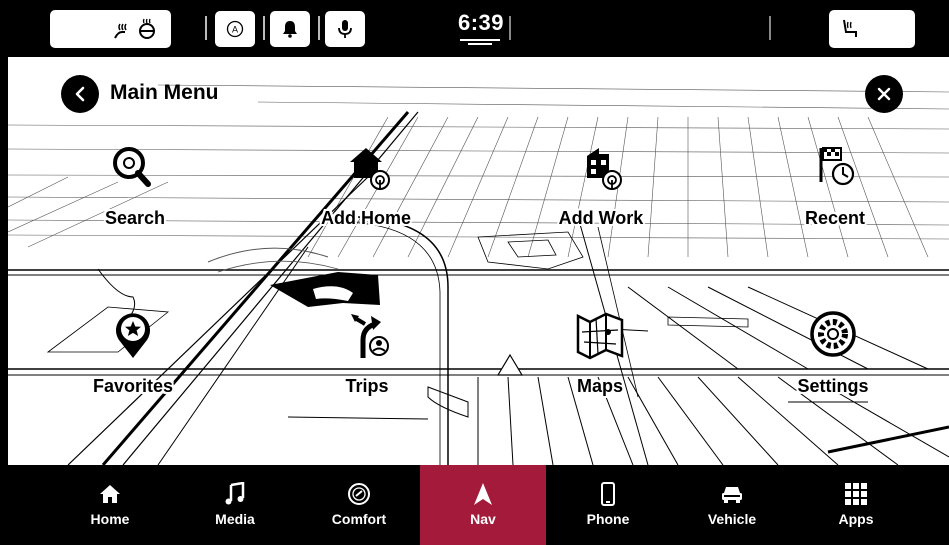  I want to click on car-icon, so click(732, 495).